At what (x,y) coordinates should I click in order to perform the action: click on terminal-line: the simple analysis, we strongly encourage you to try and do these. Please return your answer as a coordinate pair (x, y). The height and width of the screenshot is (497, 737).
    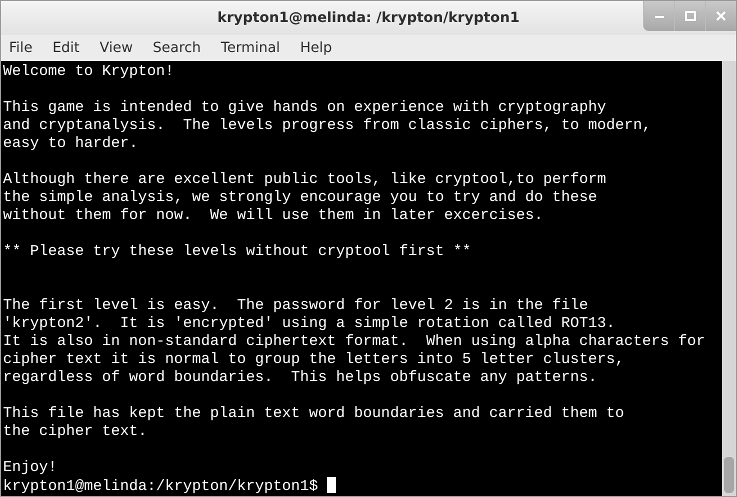
    Looking at the image, I should click on (300, 197).